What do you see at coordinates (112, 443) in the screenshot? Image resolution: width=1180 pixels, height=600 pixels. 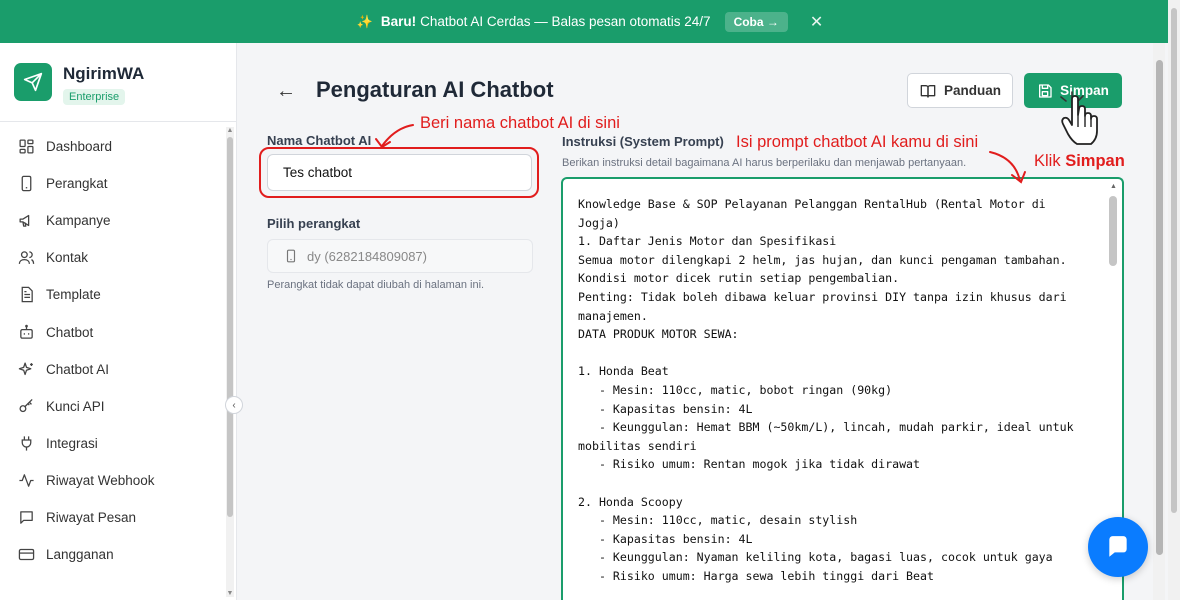 I see `sidebar-item-integrasi: Integrasi` at bounding box center [112, 443].